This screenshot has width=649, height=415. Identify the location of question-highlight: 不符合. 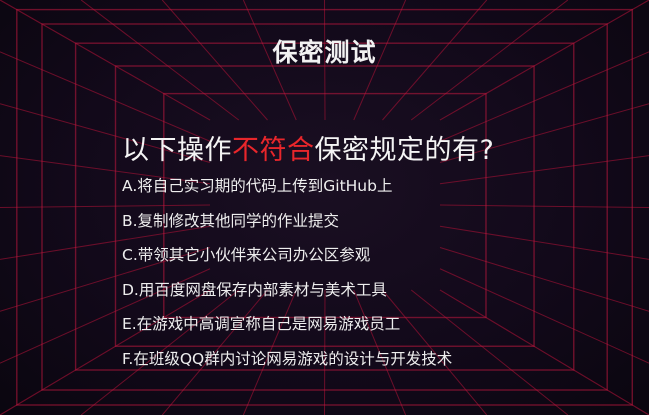
(273, 150).